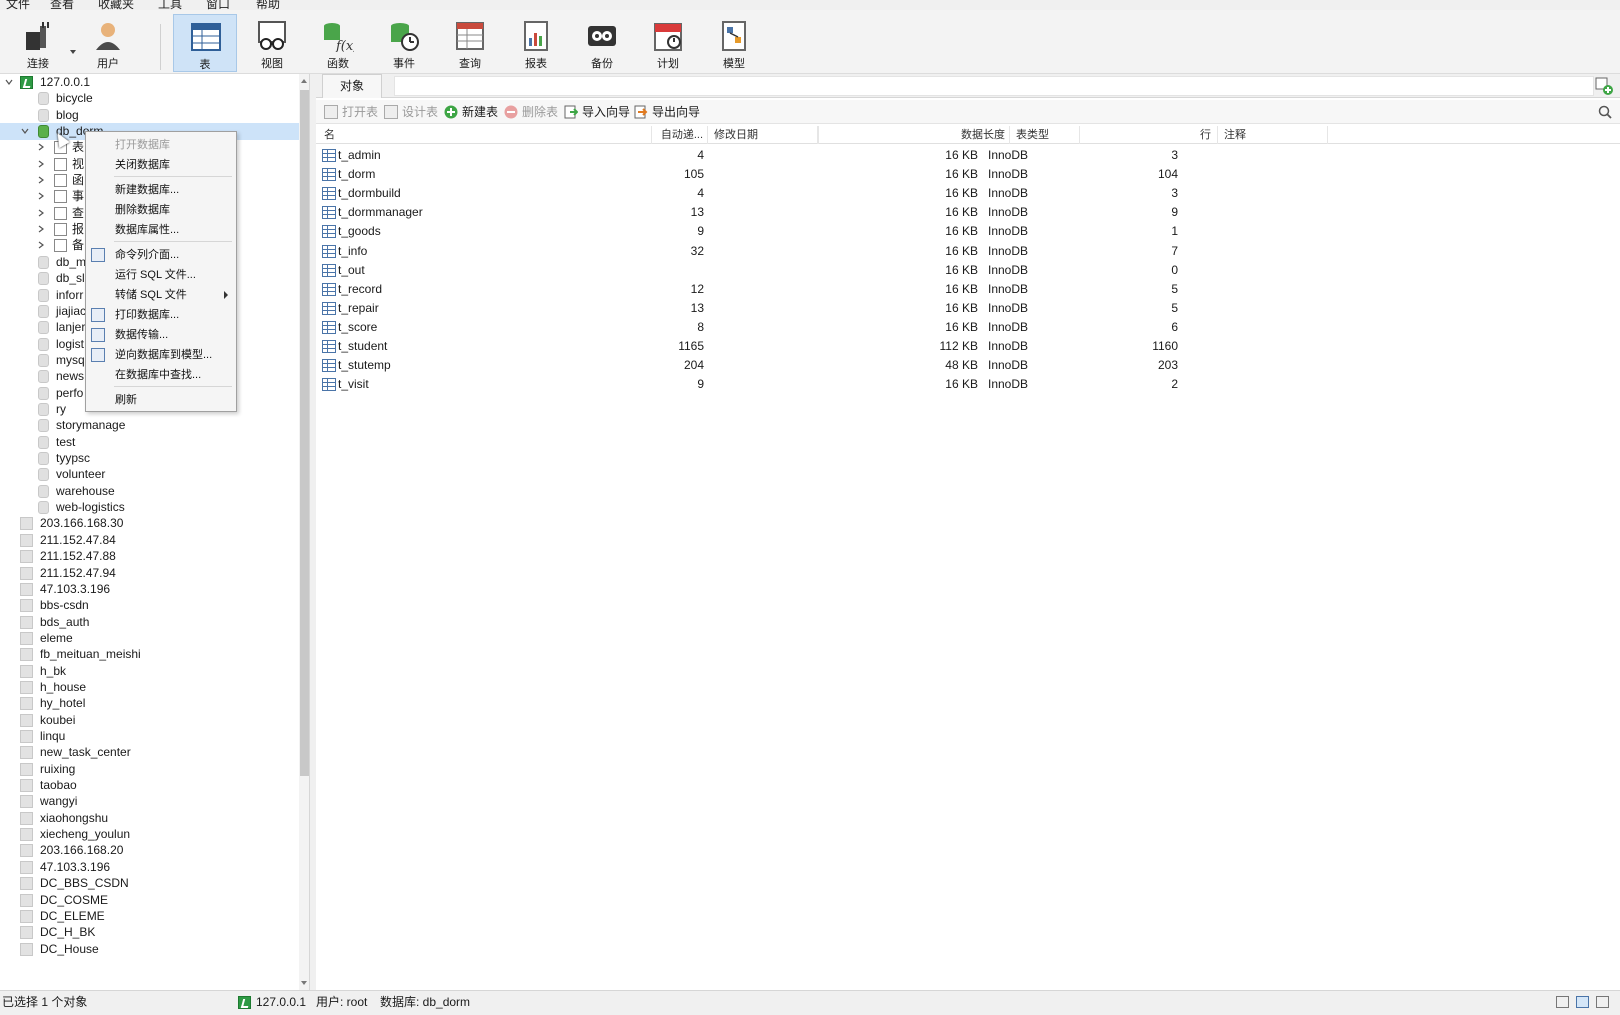 The height and width of the screenshot is (1015, 1620). What do you see at coordinates (161, 165) in the screenshot?
I see `context-menu-item: 关闭数据库` at bounding box center [161, 165].